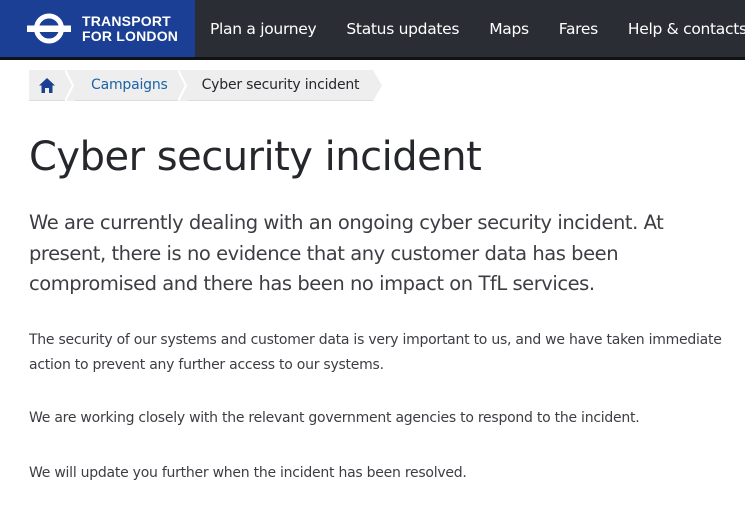 This screenshot has height=514, width=745. I want to click on brand-line-1: TRANSPORT, so click(126, 21).